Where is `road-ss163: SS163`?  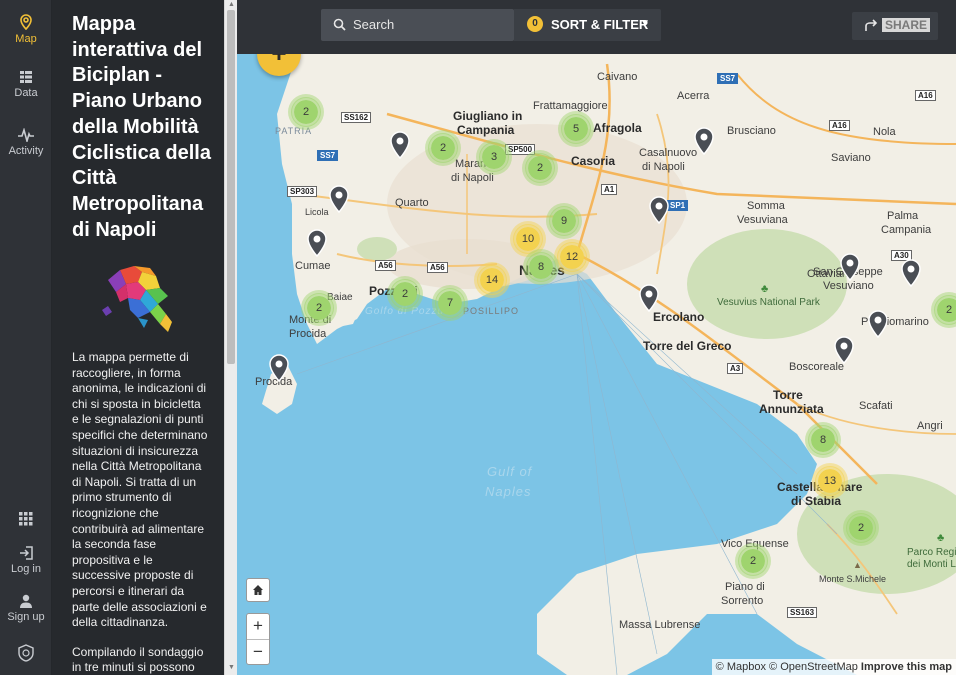
road-ss163: SS163 is located at coordinates (802, 612).